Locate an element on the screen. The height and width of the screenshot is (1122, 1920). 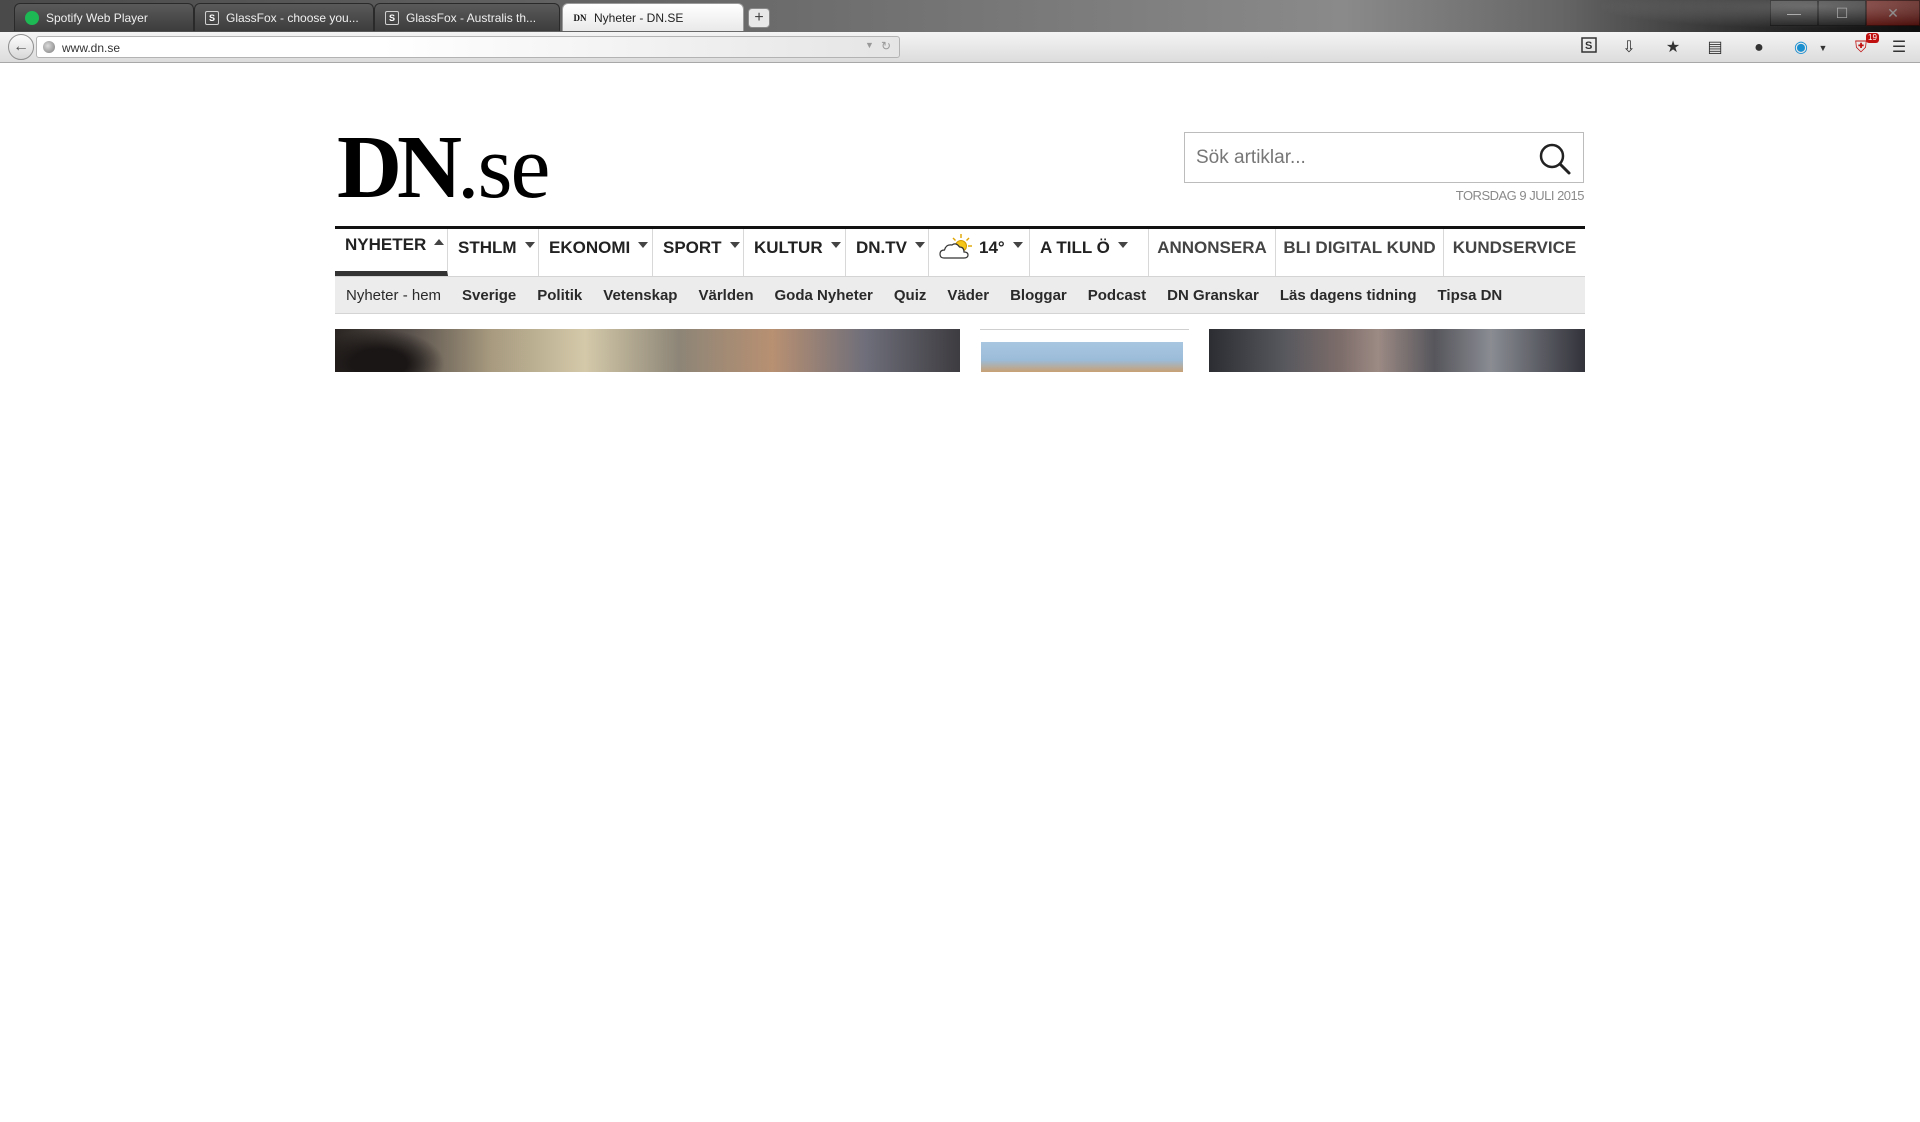
download-icon: ⇩ is located at coordinates (1629, 48).